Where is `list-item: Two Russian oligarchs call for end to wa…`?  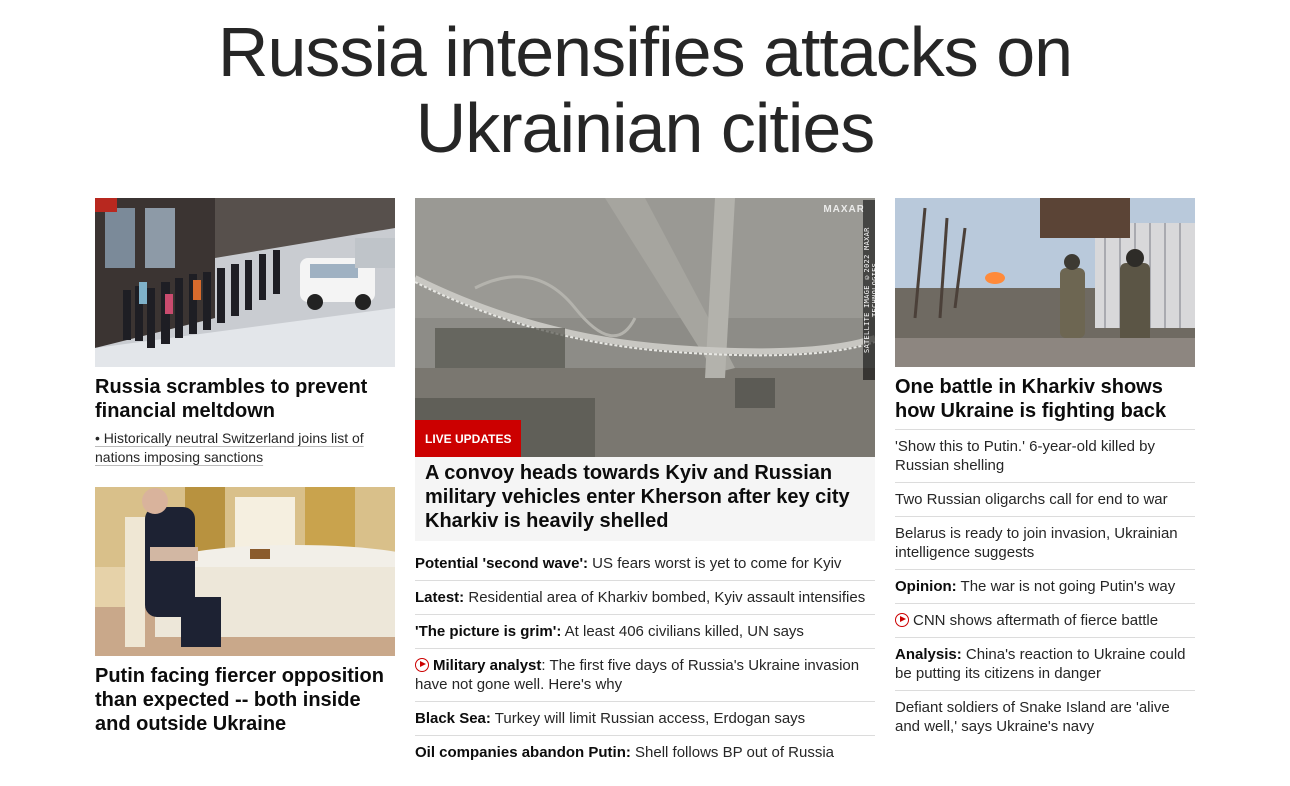 list-item: Two Russian oligarchs call for end to wa… is located at coordinates (1045, 499).